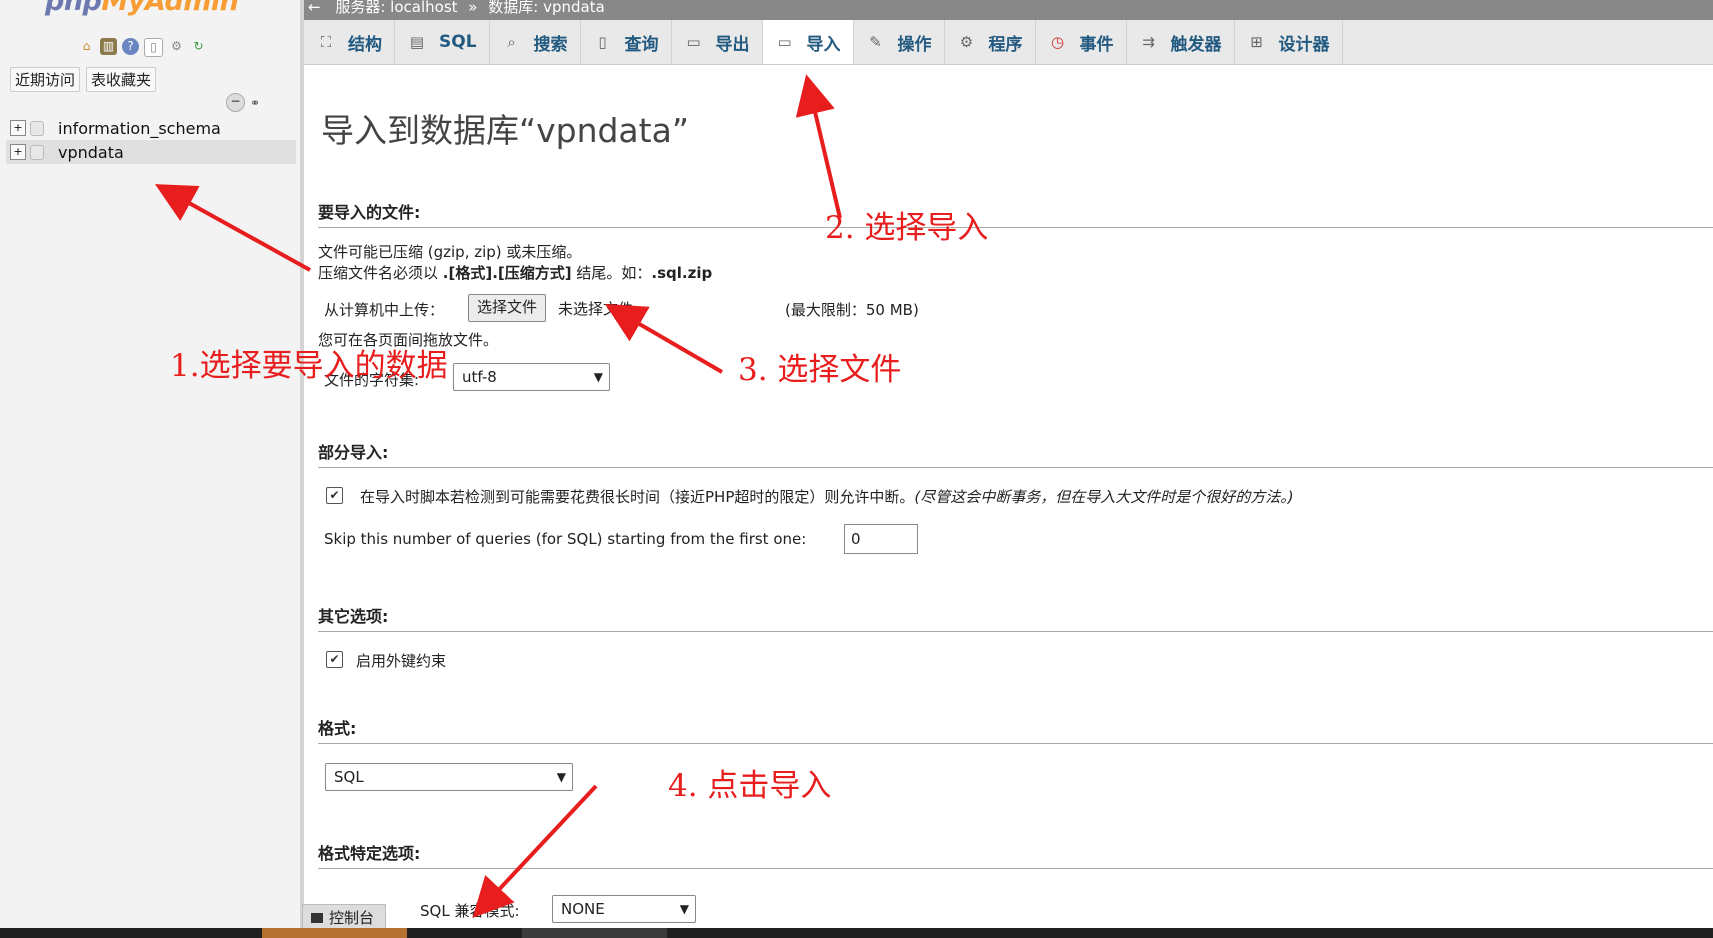 The image size is (1713, 938). What do you see at coordinates (820, 370) in the screenshot?
I see `annotation-step-3: 3. 选择文件` at bounding box center [820, 370].